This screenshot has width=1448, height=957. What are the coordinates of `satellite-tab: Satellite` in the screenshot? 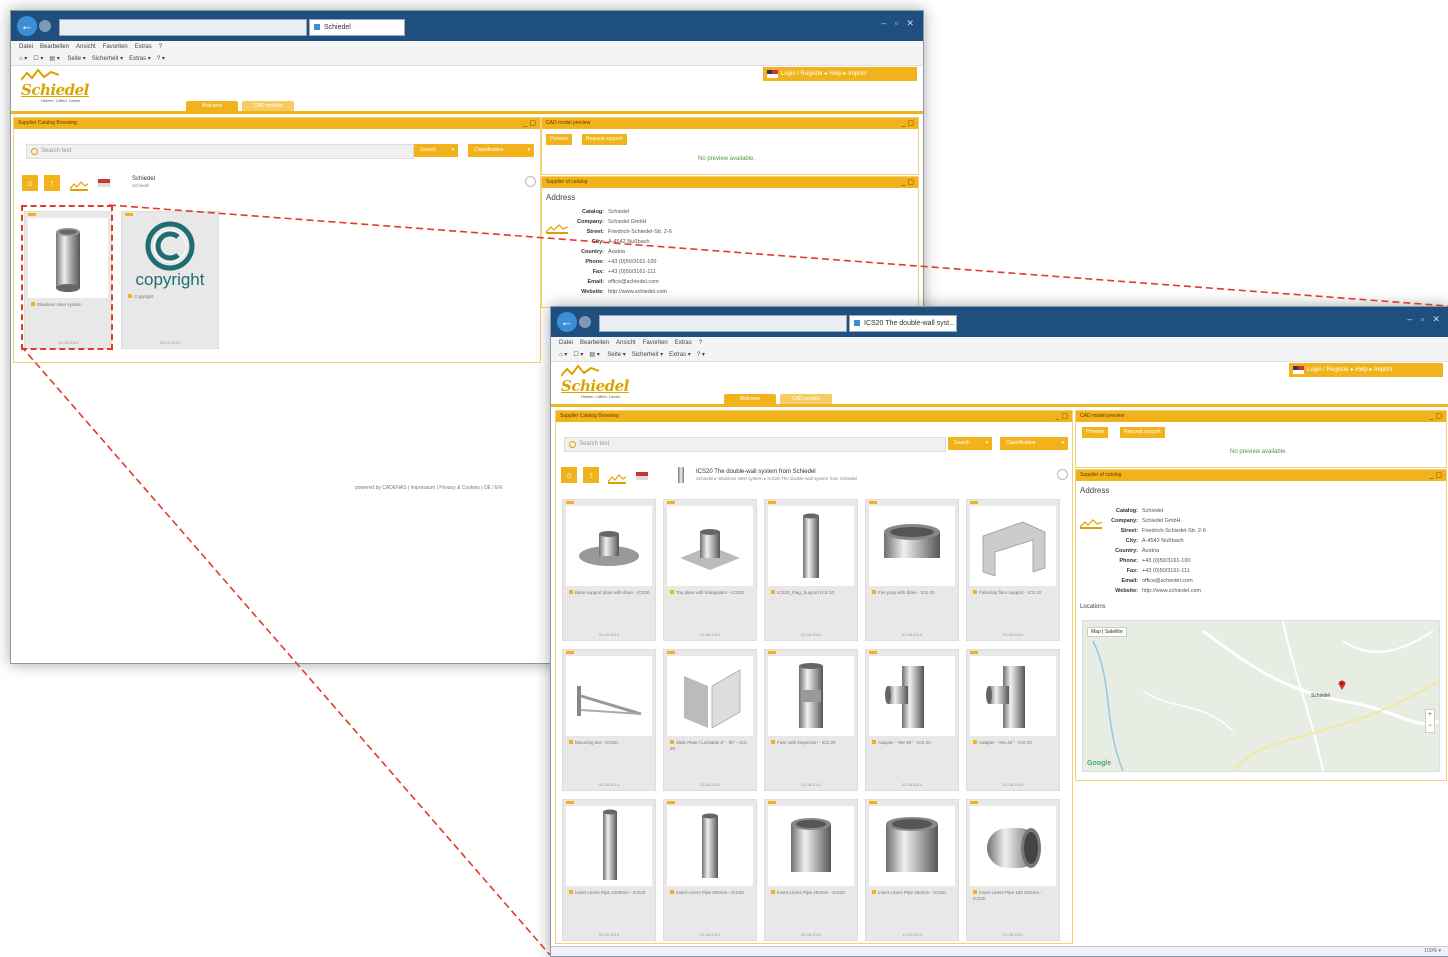 It's located at (1114, 632).